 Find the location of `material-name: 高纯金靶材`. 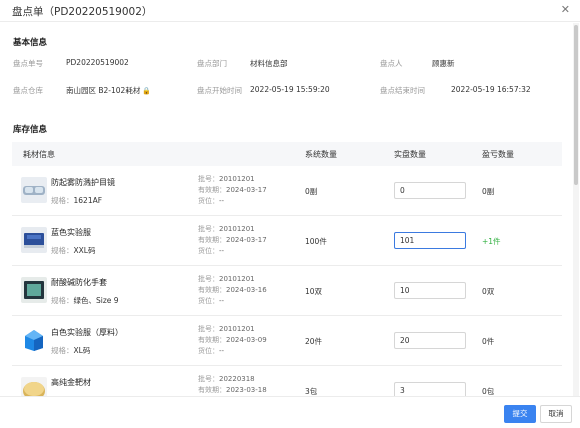

material-name: 高纯金靶材 is located at coordinates (71, 382).